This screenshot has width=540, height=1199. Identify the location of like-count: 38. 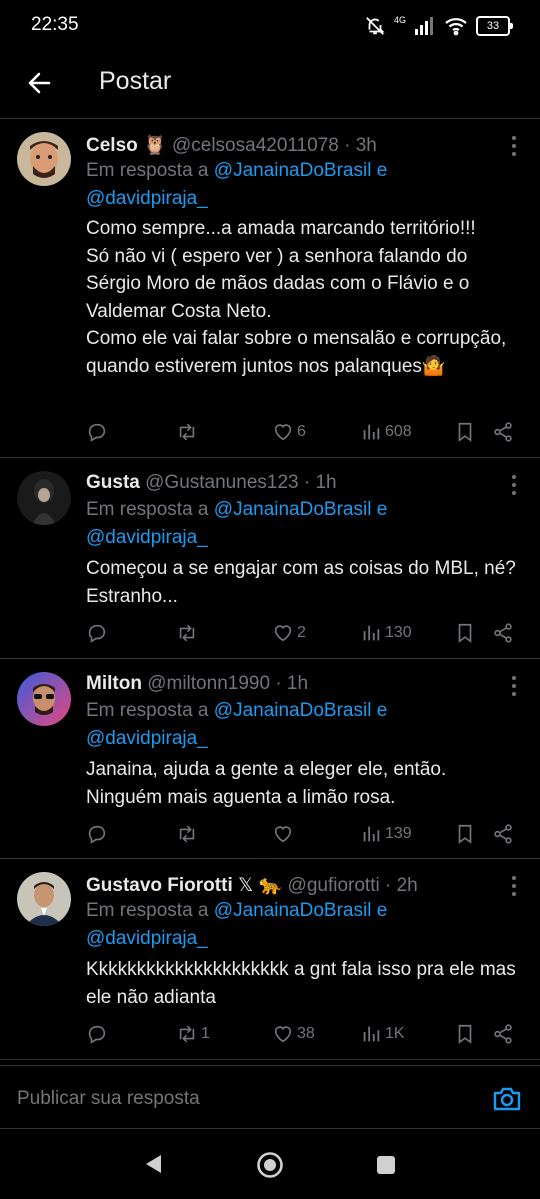
(306, 1033).